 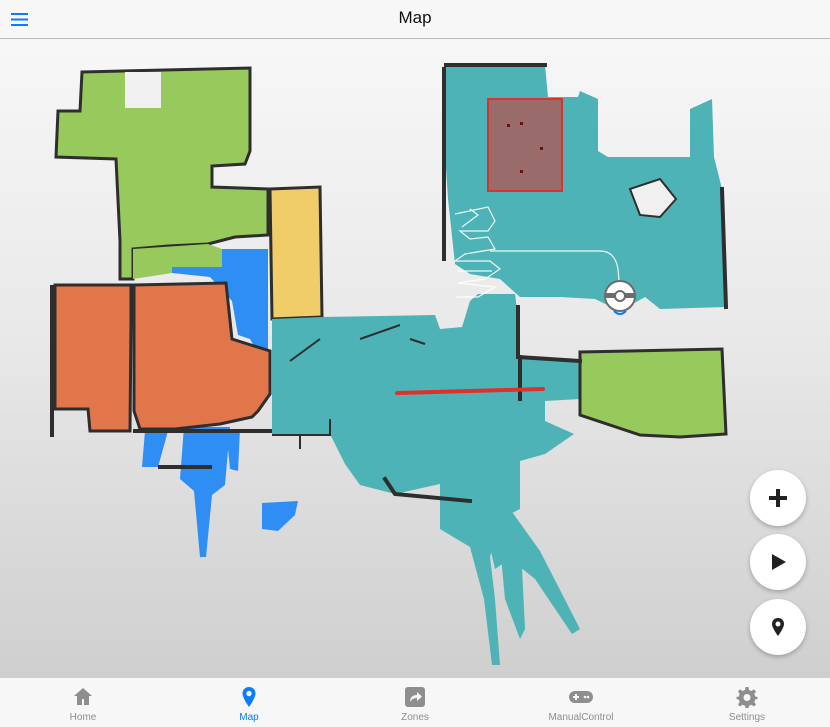 I want to click on room-orange-west, so click(x=93, y=358).